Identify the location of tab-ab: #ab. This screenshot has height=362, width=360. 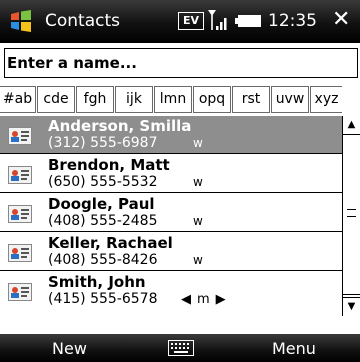
(18, 99).